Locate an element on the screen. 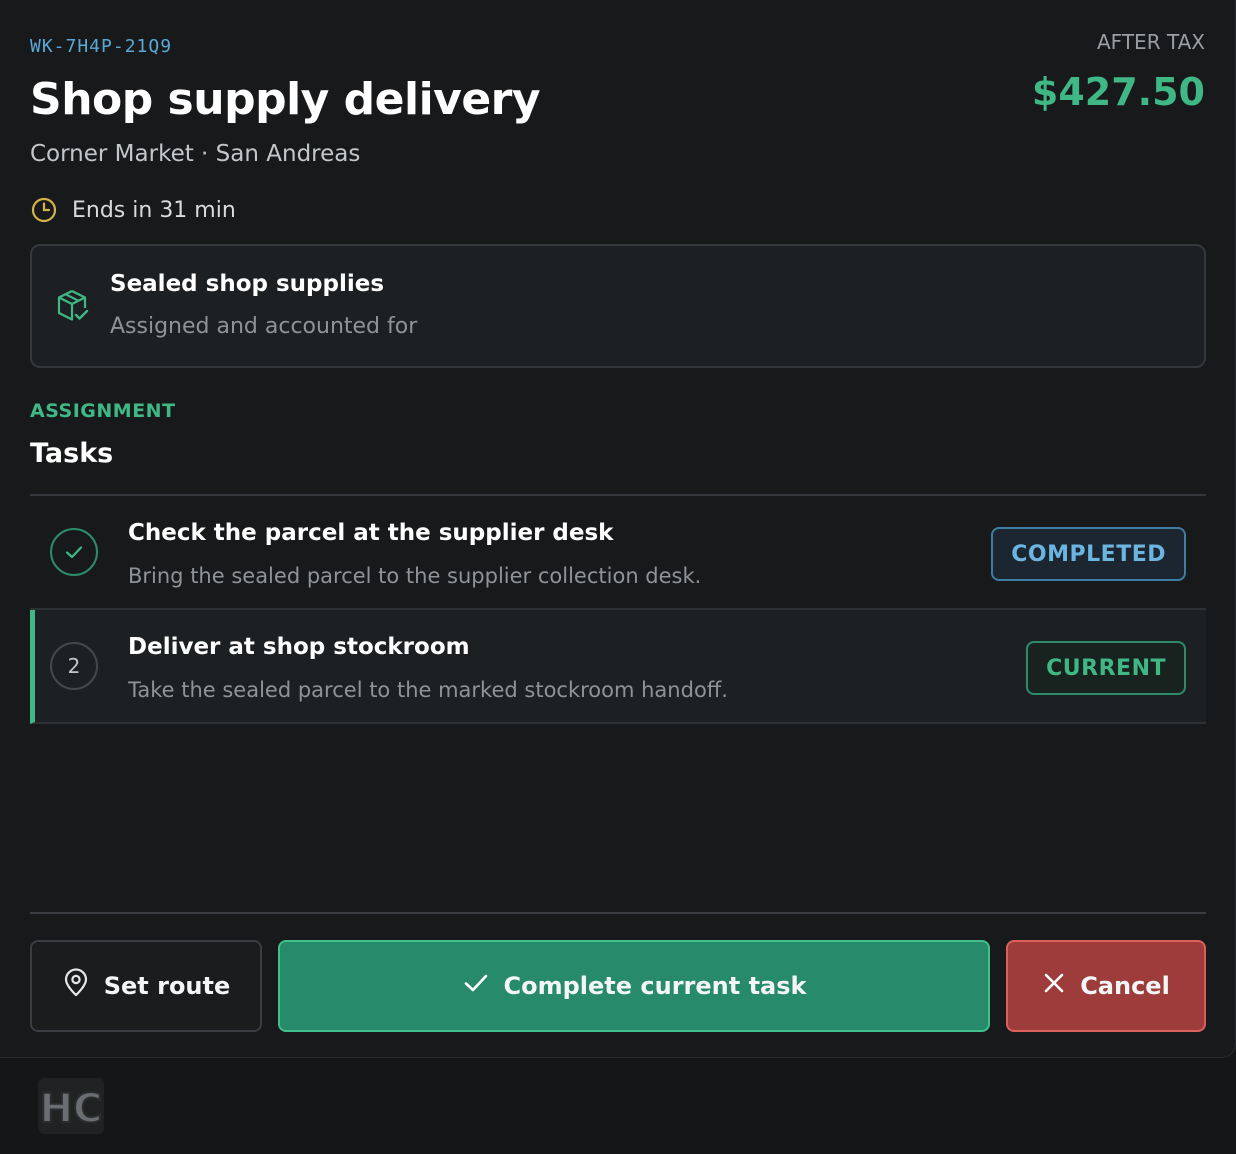  job-id: WK-7H4P-21Q9 is located at coordinates (101, 46).